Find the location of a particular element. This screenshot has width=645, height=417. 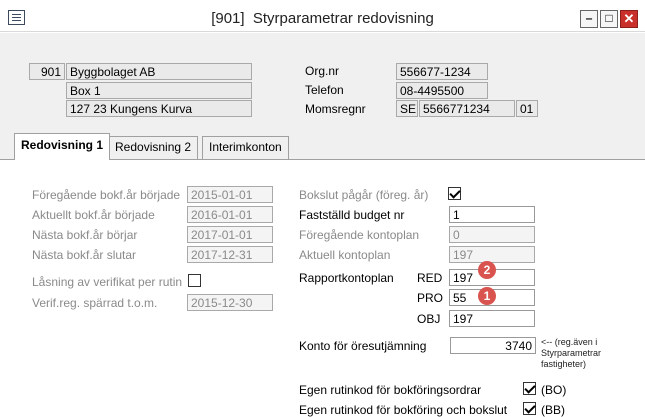

own-routine2-checkbox is located at coordinates (529, 408).